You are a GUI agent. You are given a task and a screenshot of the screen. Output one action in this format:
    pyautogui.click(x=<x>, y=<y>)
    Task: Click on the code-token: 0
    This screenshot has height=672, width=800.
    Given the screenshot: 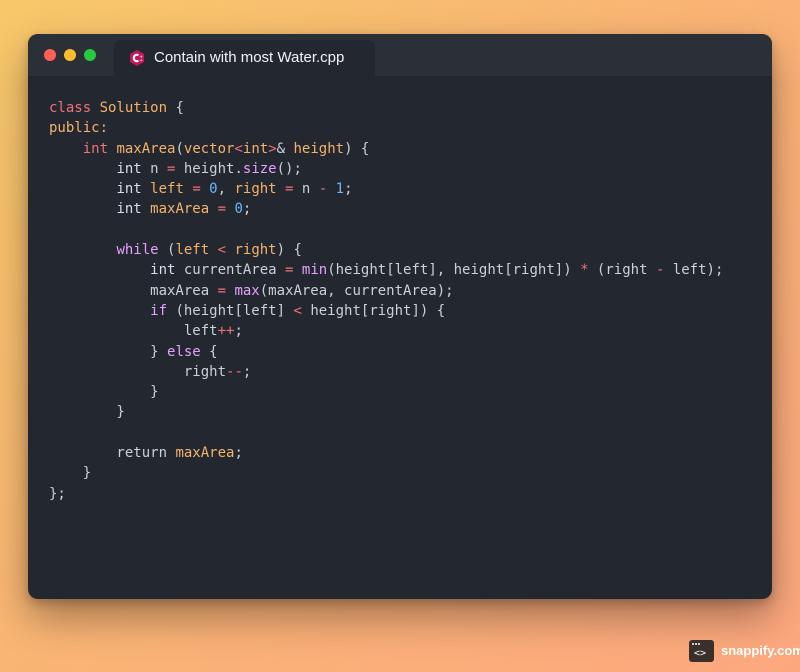 What is the action you would take?
    pyautogui.click(x=213, y=189)
    